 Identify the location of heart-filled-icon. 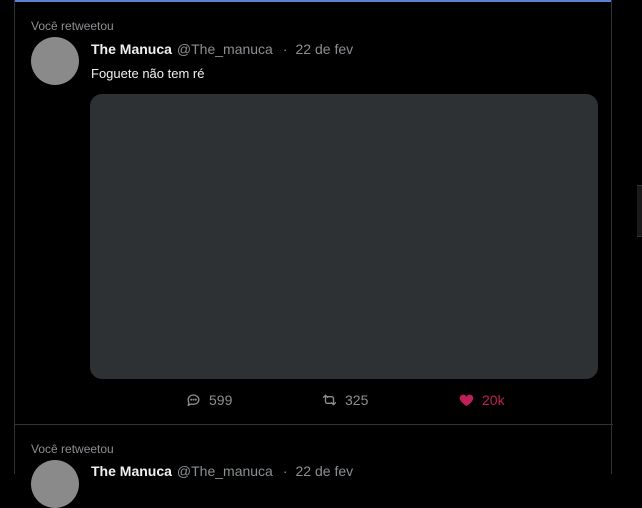
(466, 400).